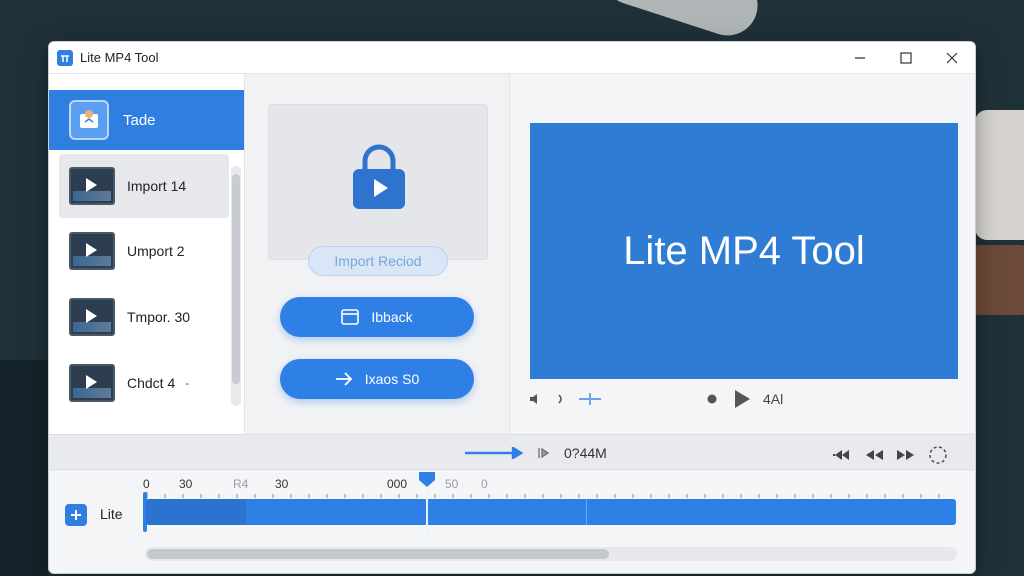 Image resolution: width=1024 pixels, height=576 pixels. Describe the element at coordinates (65, 57) in the screenshot. I see `app-logo-icon` at that location.